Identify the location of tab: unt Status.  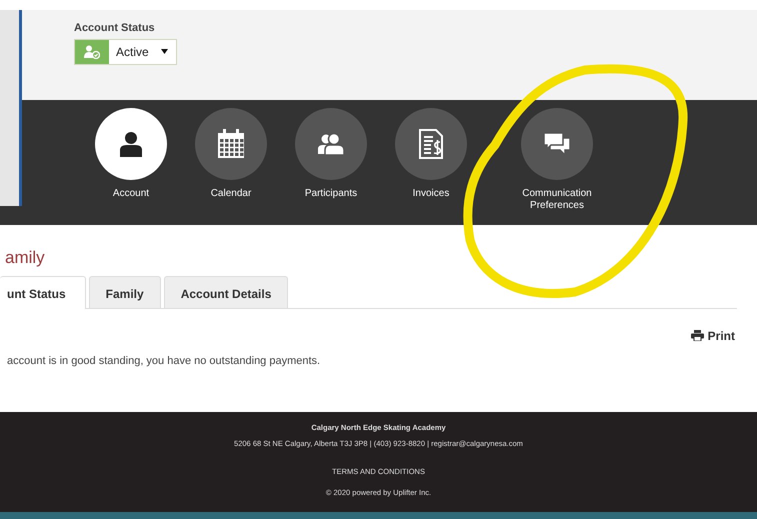
(43, 292).